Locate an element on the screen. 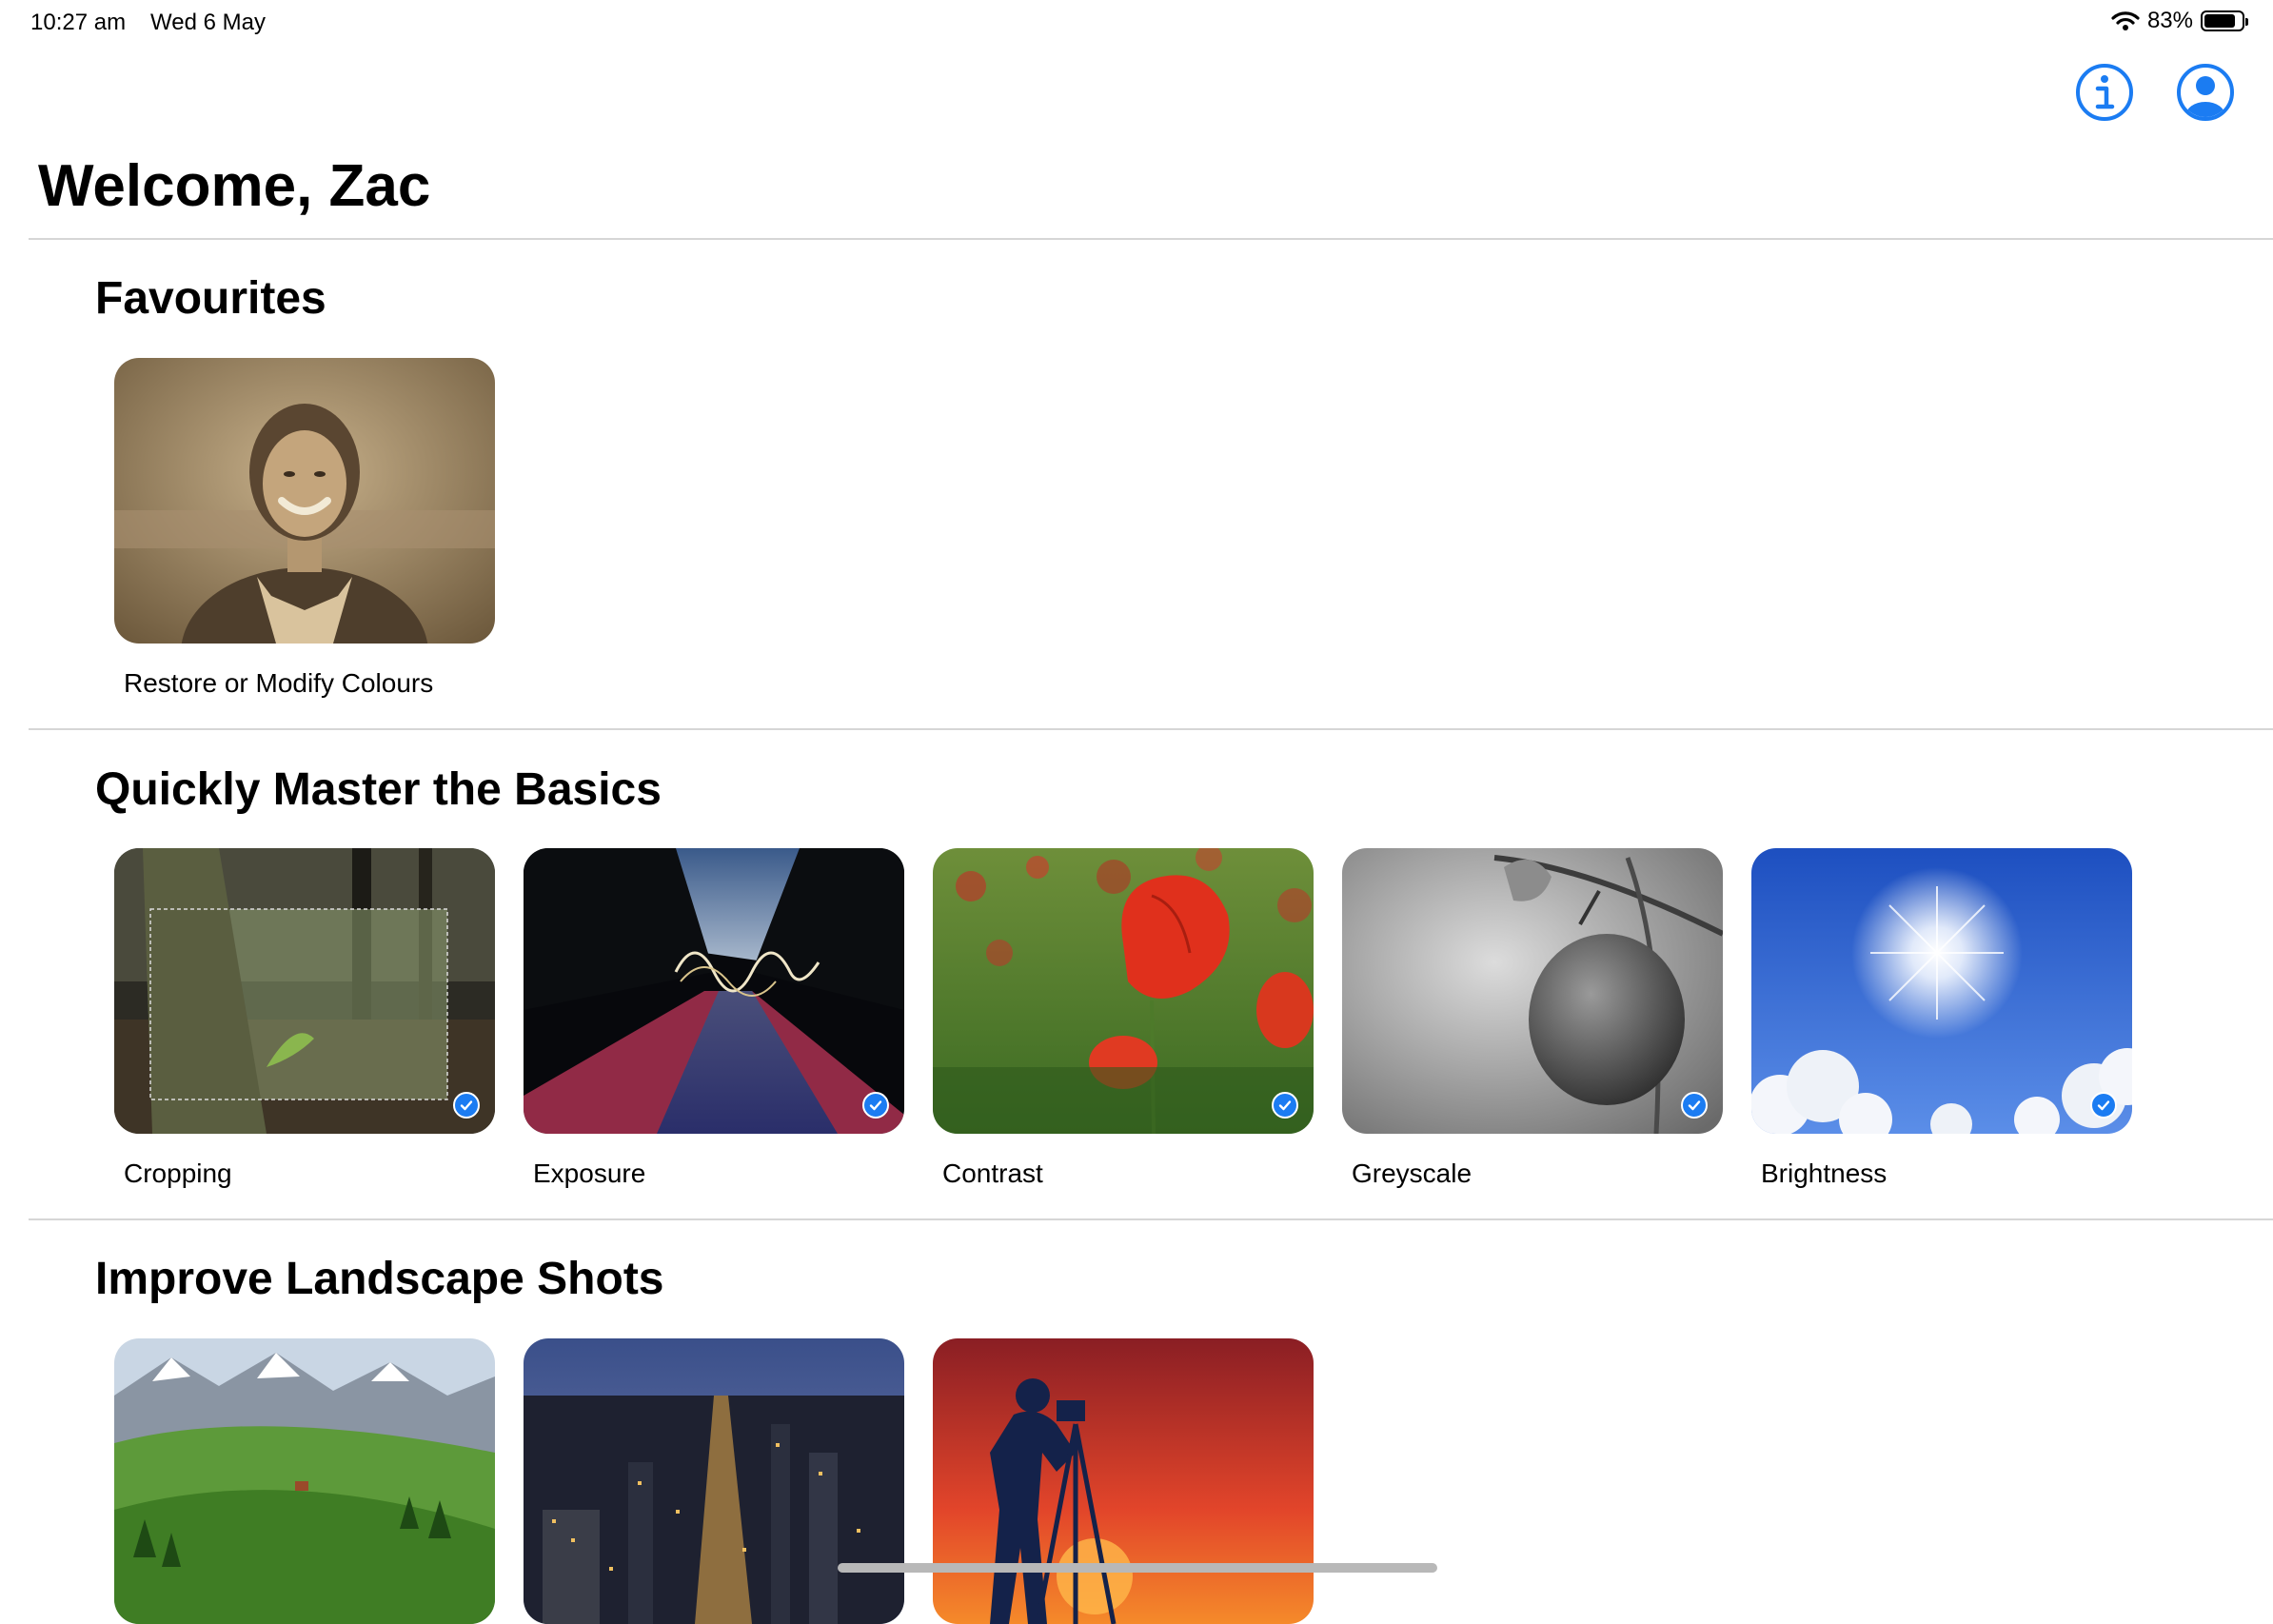  card-label: Contrast is located at coordinates (993, 1173).